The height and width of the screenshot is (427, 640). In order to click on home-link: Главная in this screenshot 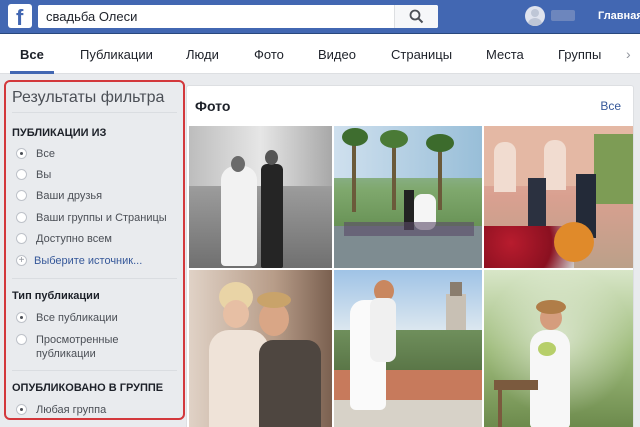, I will do `click(619, 16)`.